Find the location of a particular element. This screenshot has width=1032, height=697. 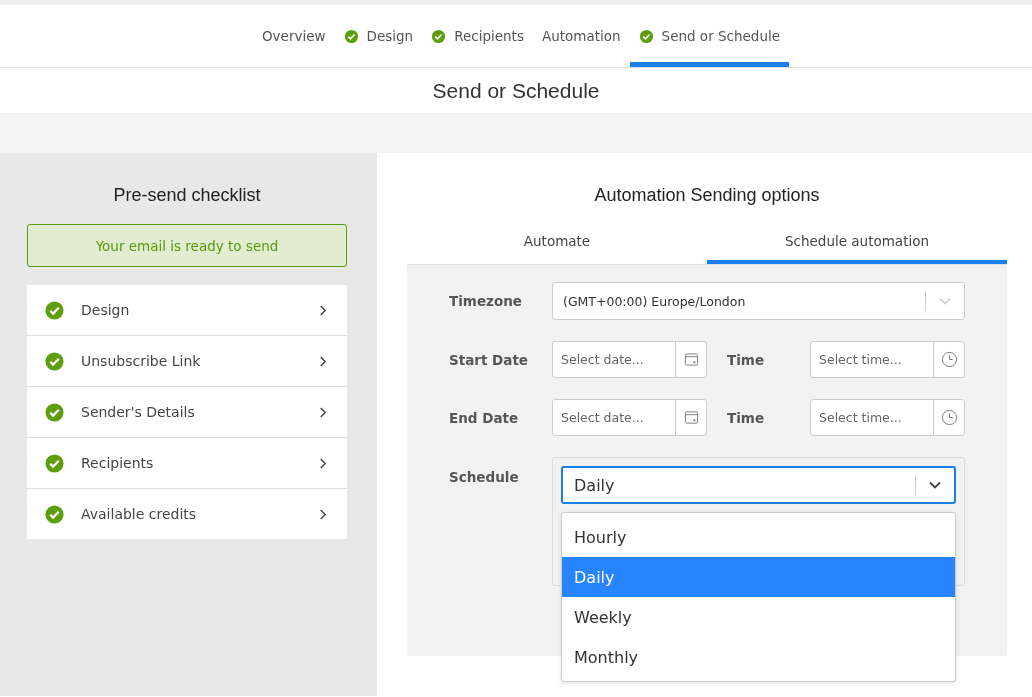

step-tab: Send or Schedule is located at coordinates (709, 36).